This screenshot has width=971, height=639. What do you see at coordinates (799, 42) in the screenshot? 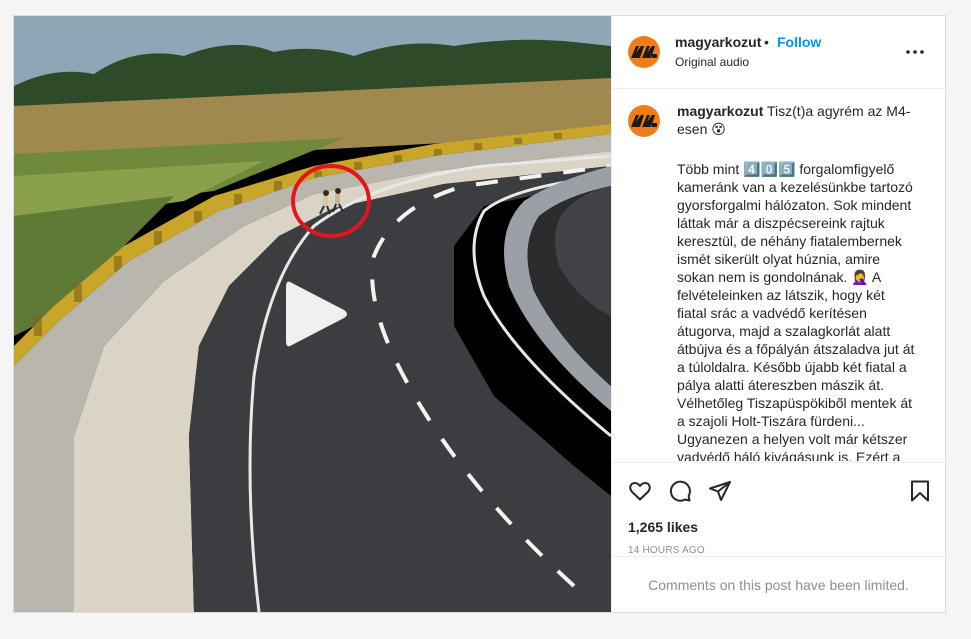
I see `follow-button: Follow` at bounding box center [799, 42].